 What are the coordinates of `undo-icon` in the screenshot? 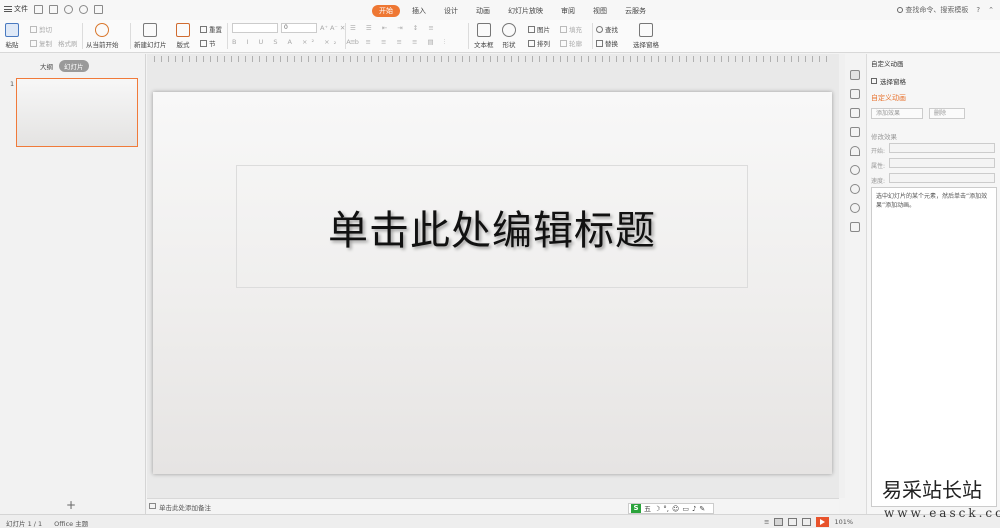 It's located at (68, 9).